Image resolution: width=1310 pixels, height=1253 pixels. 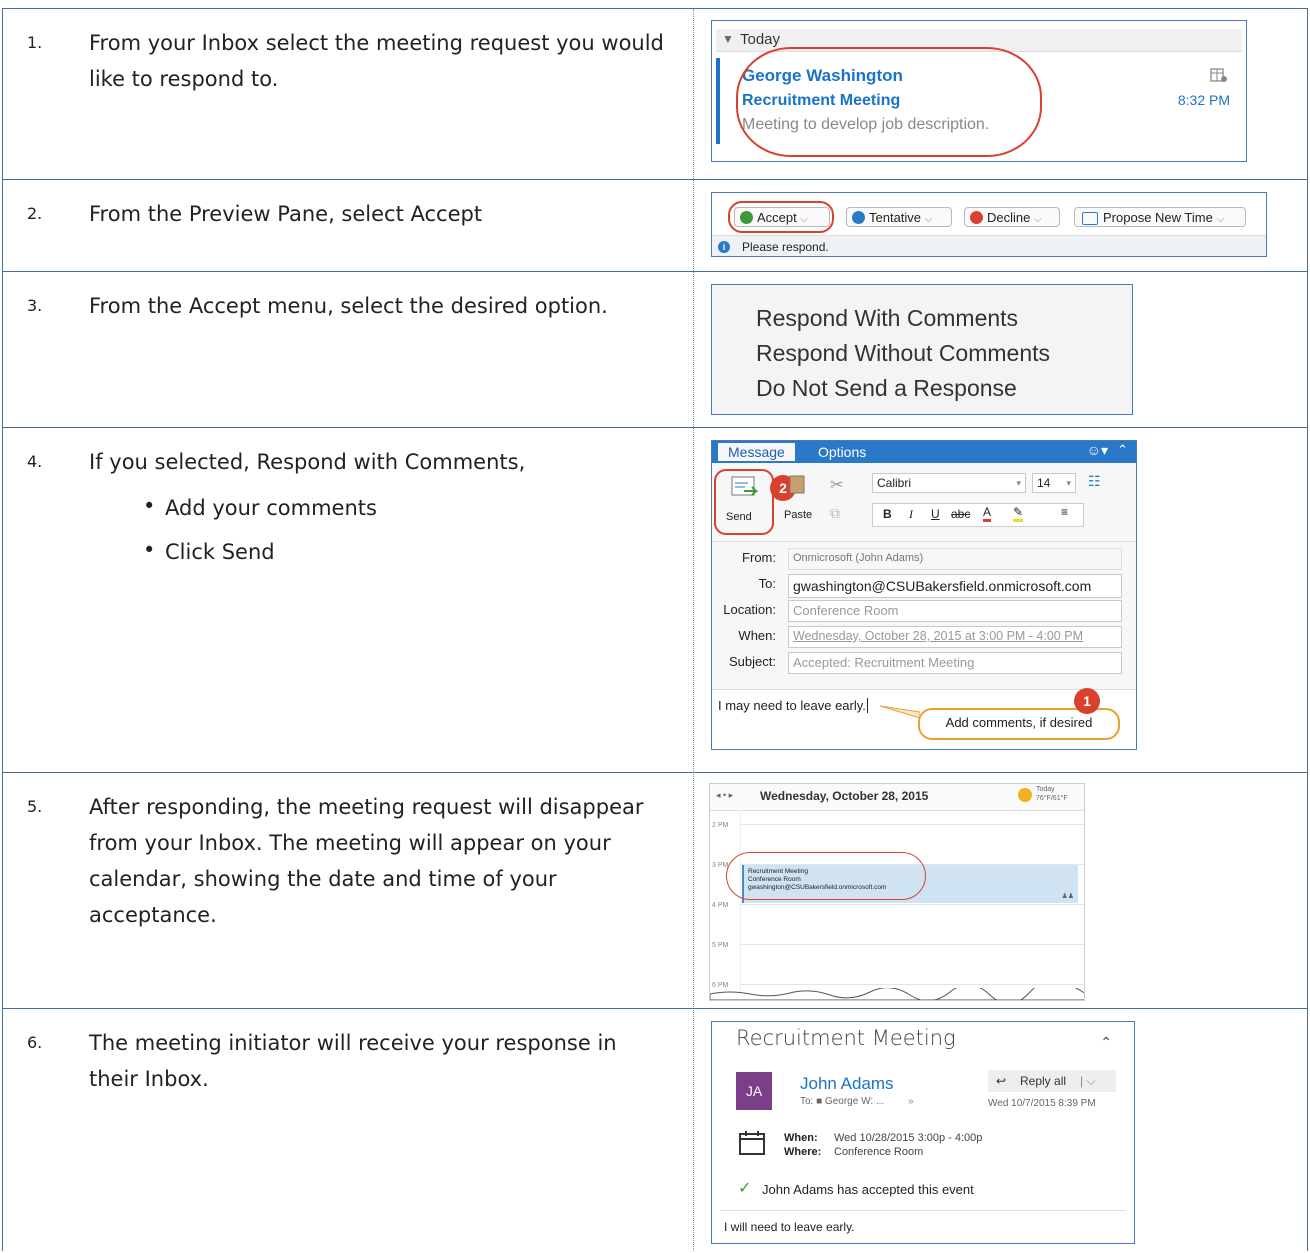 I want to click on when-value: Wed 10/28/2015 3:00p - 4:00p, so click(x=908, y=1138).